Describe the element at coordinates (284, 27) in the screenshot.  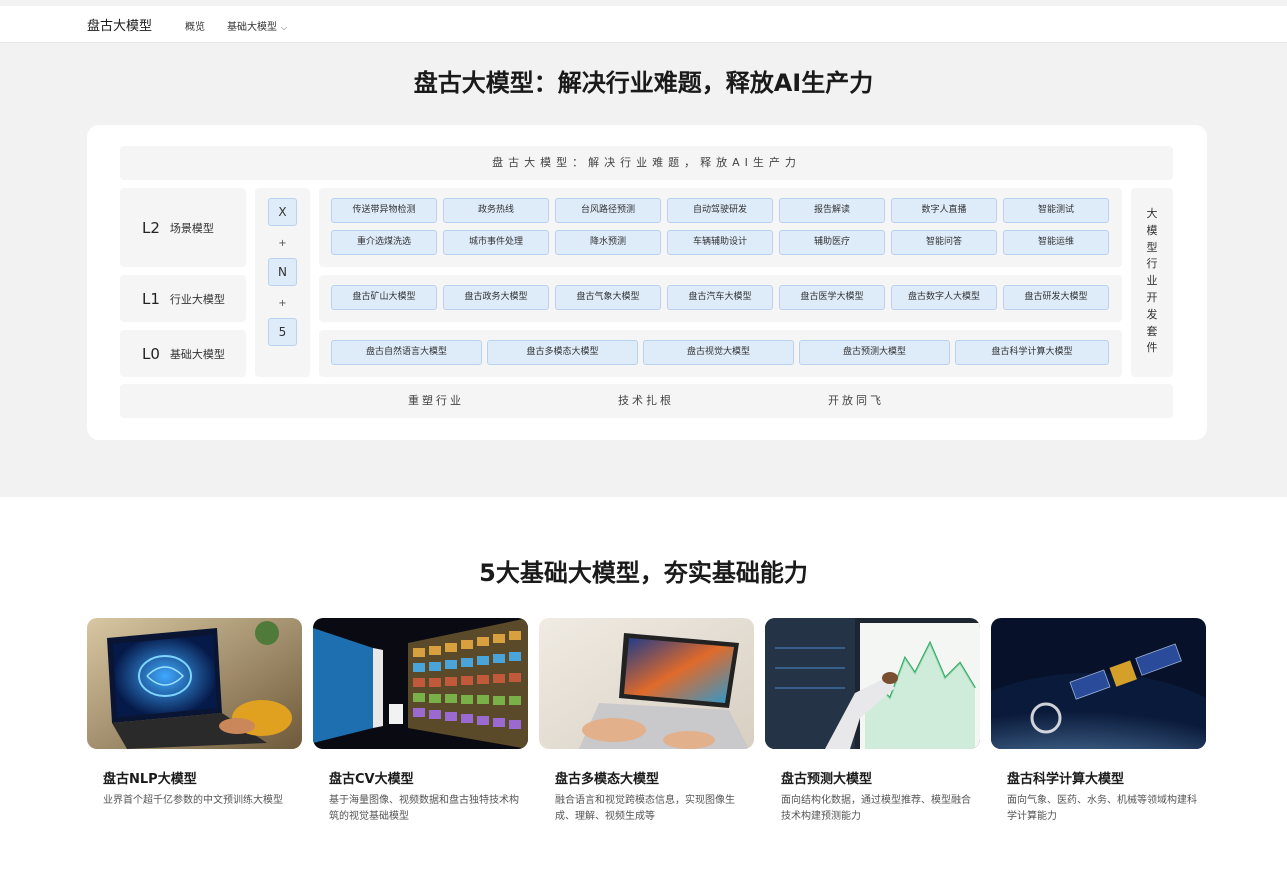
I see `chevron-down-icon: ⌵` at that location.